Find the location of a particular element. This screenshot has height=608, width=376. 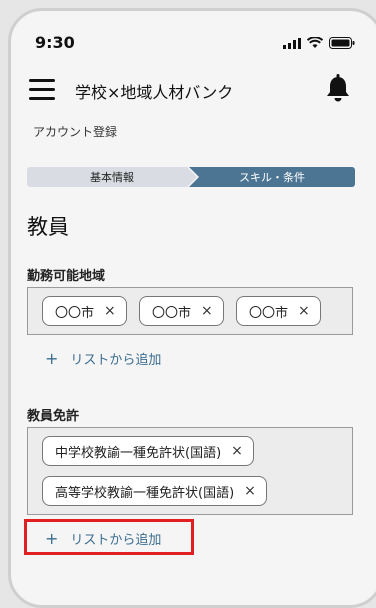

license-chip: 高等学校教諭一種免許状(国語) × is located at coordinates (154, 491).